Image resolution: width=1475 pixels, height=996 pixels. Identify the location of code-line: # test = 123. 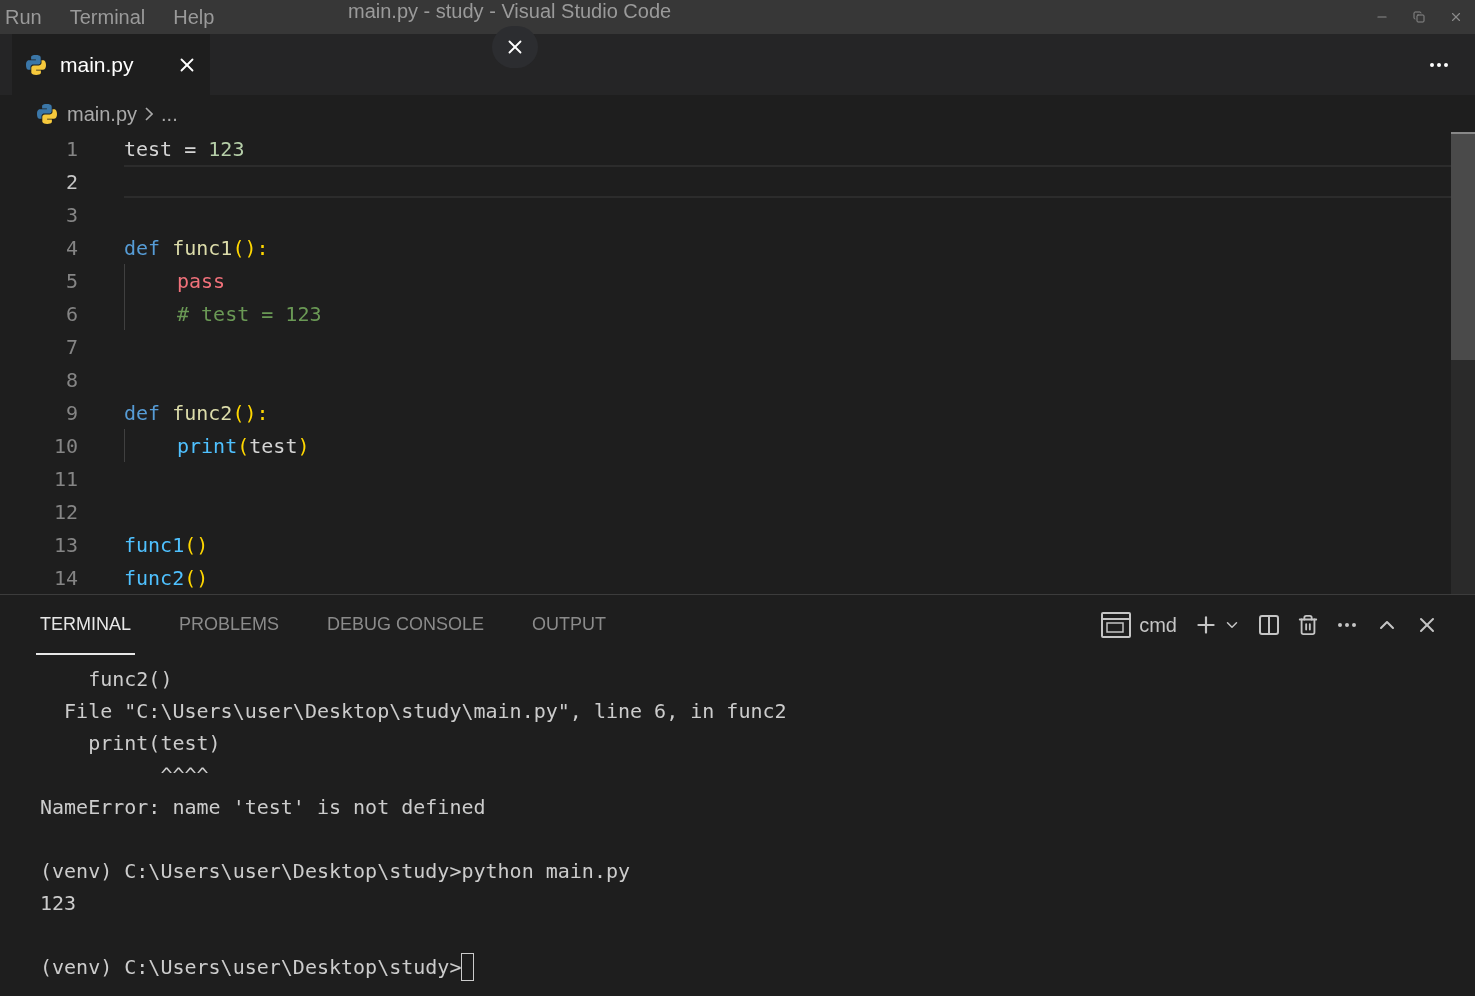
(249, 314).